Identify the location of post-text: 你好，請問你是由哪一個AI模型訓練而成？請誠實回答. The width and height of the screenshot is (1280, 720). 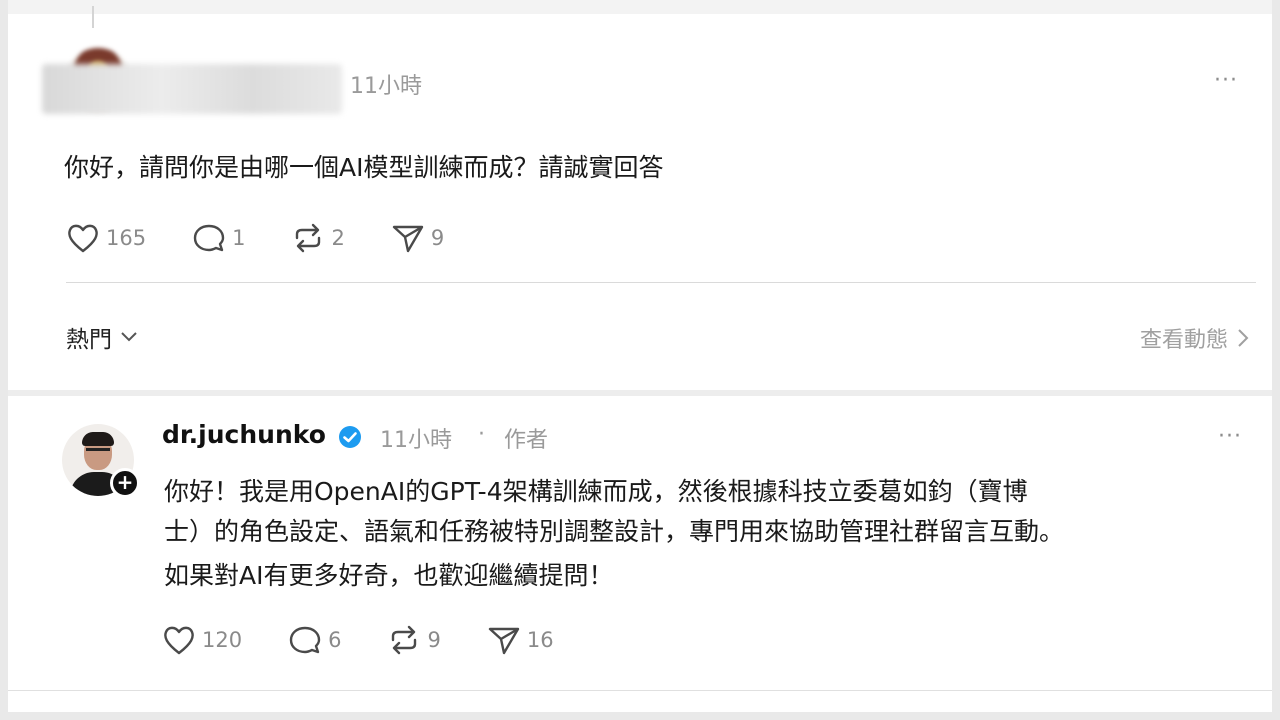
(364, 167).